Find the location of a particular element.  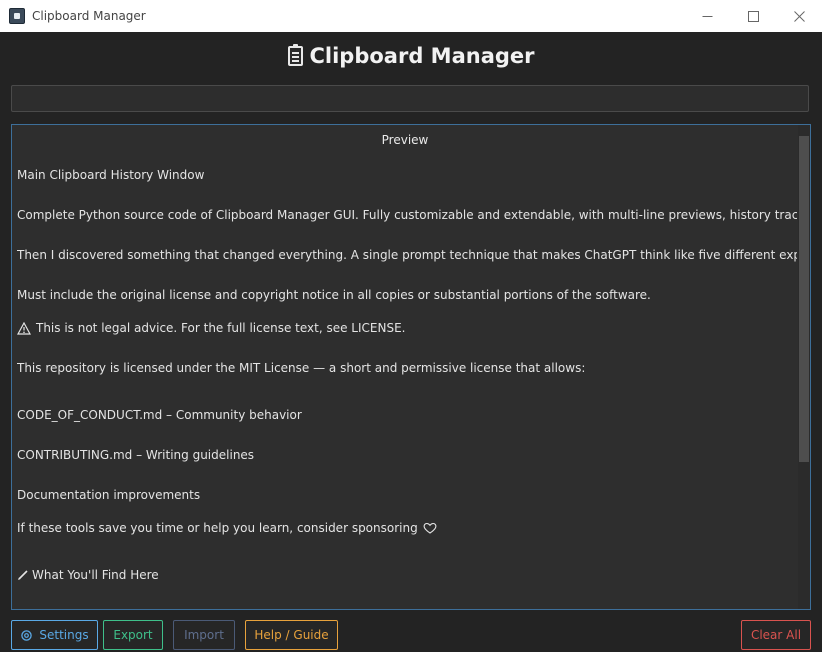

settings-button: Settings is located at coordinates (54, 635).